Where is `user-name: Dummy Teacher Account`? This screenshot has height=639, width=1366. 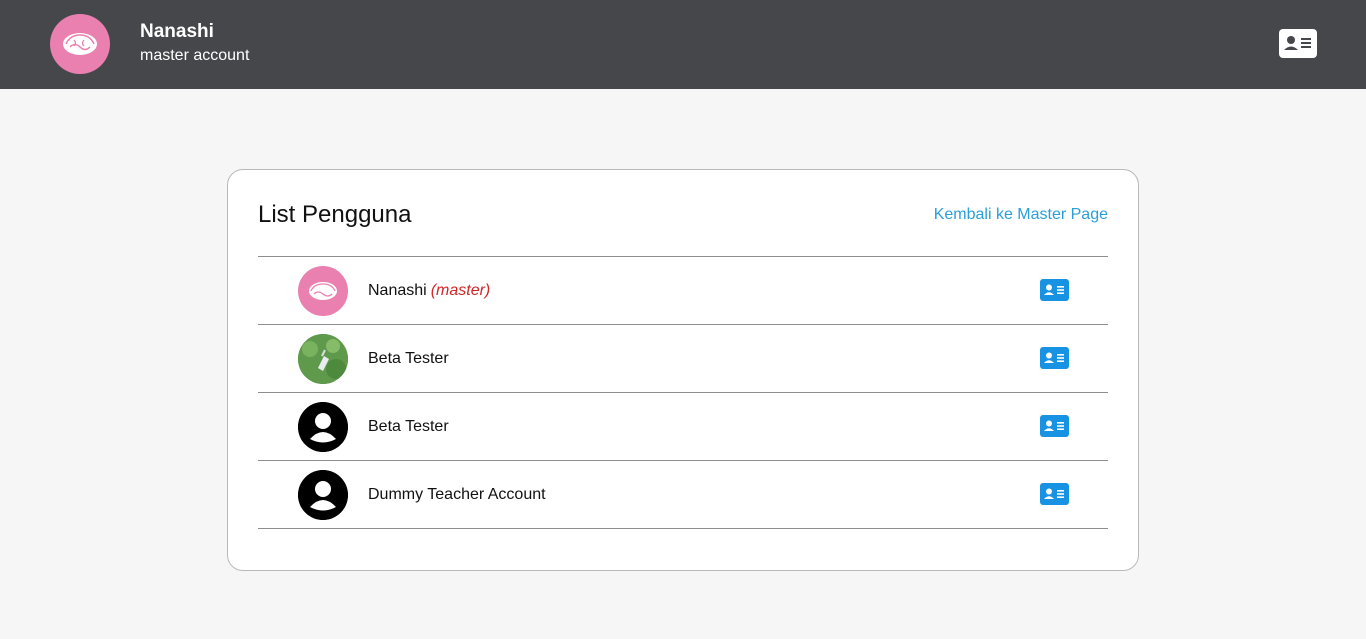 user-name: Dummy Teacher Account is located at coordinates (457, 494).